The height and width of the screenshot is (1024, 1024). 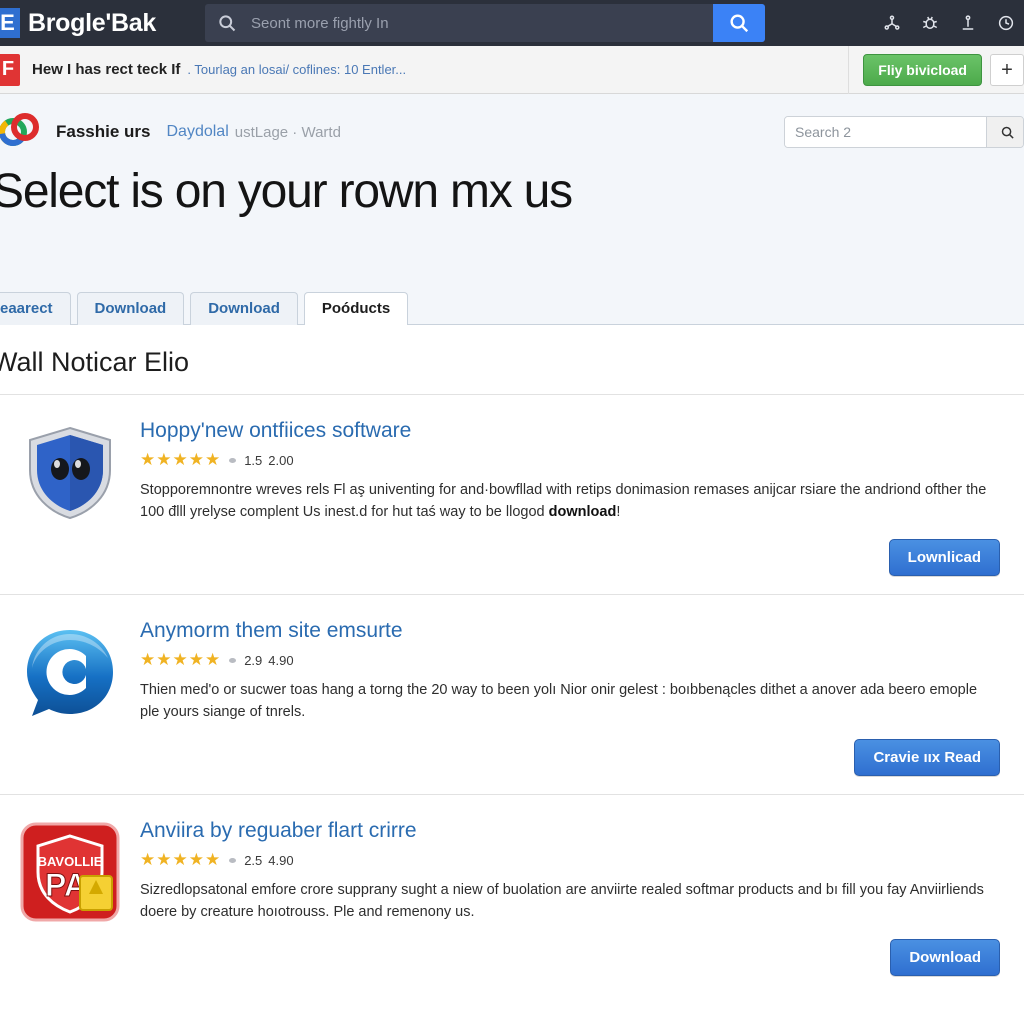 What do you see at coordinates (739, 23) in the screenshot?
I see `search-submit-button` at bounding box center [739, 23].